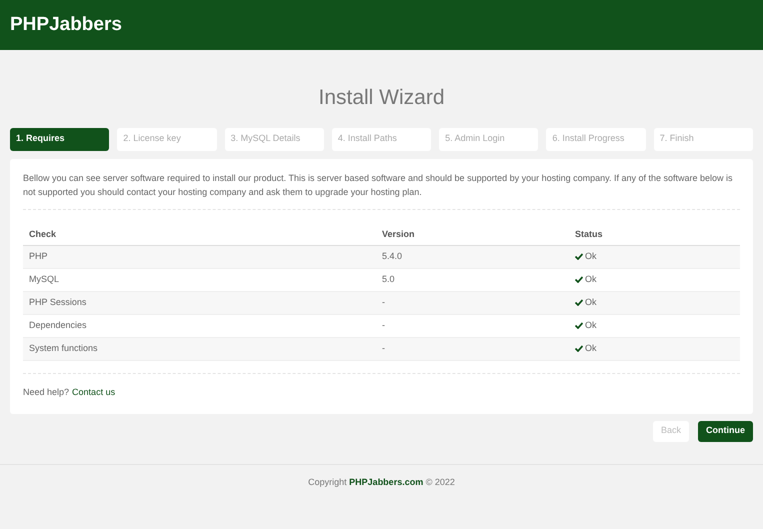 Image resolution: width=763 pixels, height=529 pixels. I want to click on table-cell: MySQL, so click(199, 280).